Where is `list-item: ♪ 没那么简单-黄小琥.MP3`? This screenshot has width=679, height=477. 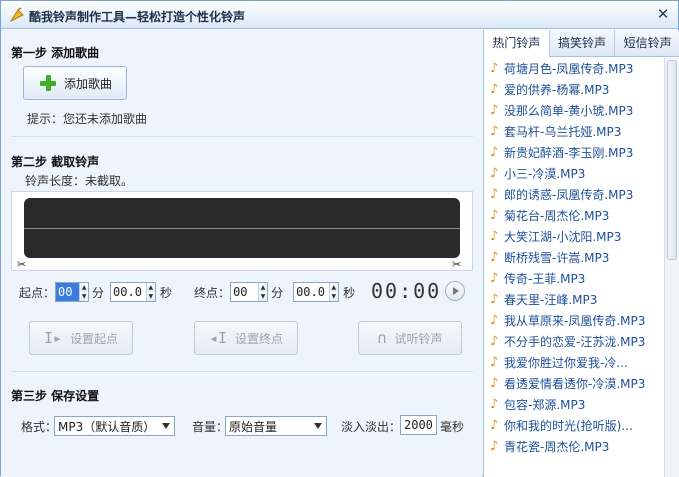
list-item: ♪ 没那么简单-黄小琥.MP3 is located at coordinates (574, 110).